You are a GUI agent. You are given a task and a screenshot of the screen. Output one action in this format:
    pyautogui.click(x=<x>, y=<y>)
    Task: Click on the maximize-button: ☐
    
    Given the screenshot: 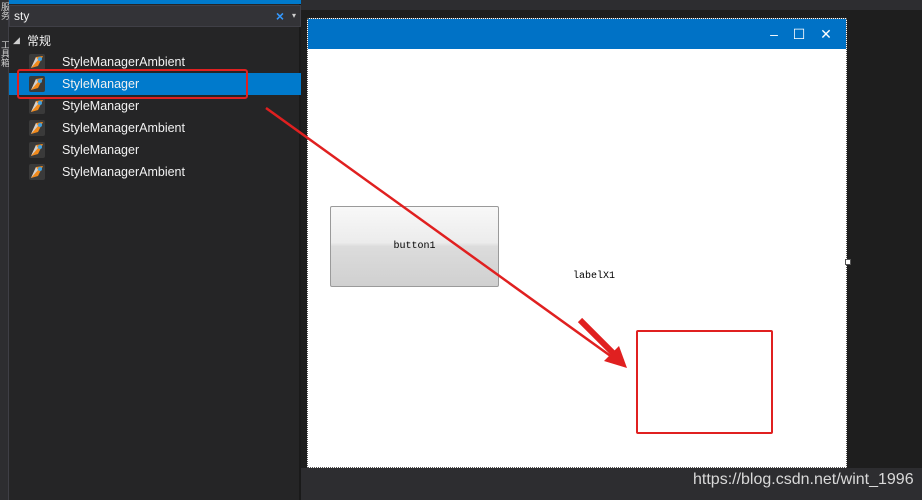 What is the action you would take?
    pyautogui.click(x=799, y=34)
    